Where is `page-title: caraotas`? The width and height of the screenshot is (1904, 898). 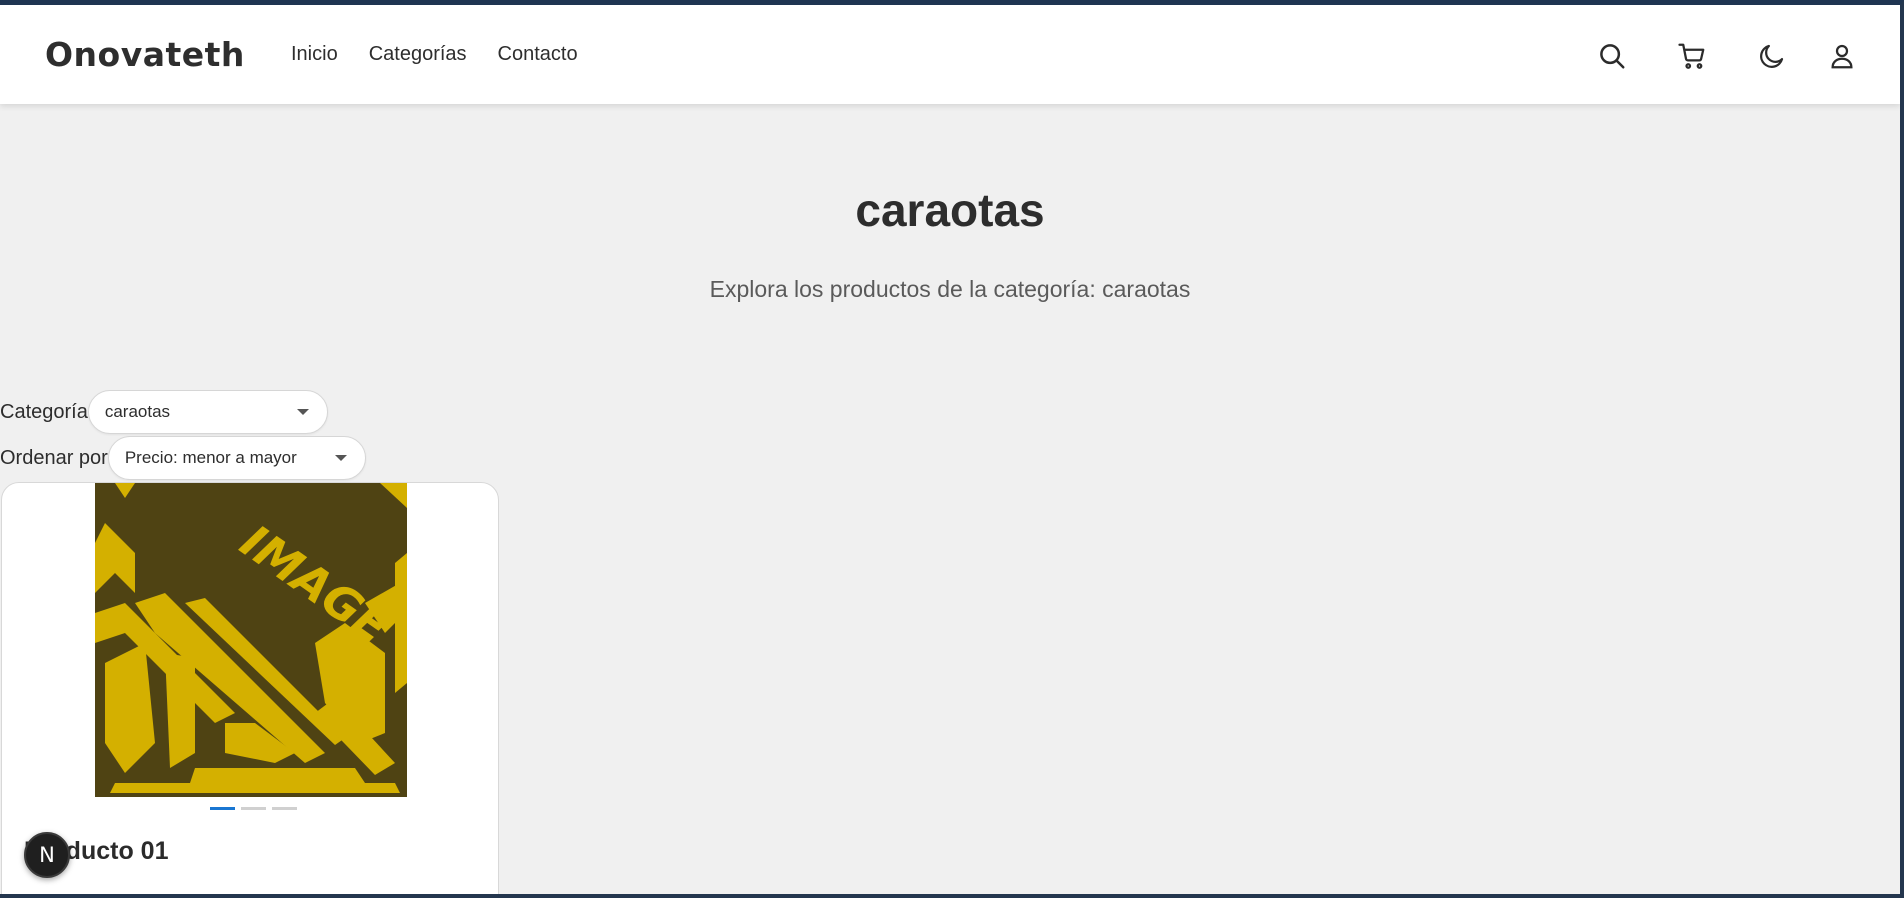
page-title: caraotas is located at coordinates (950, 210).